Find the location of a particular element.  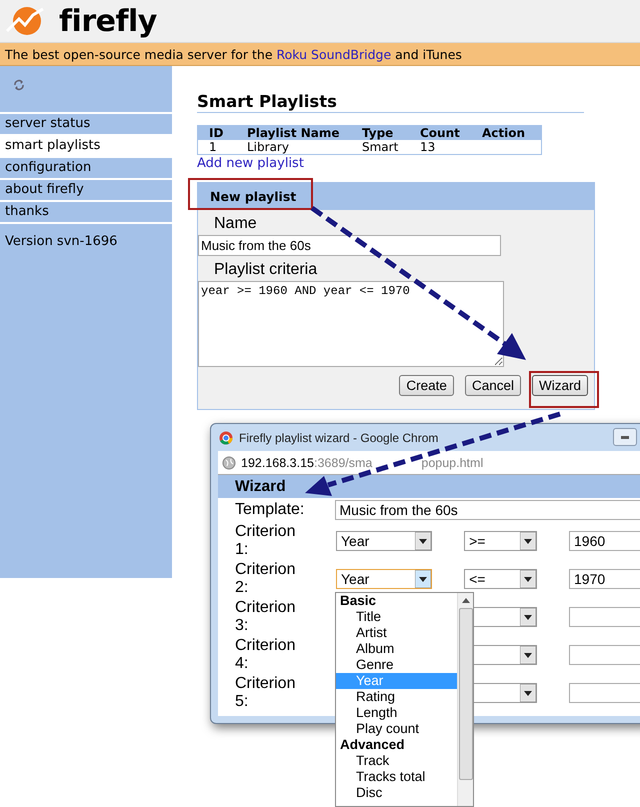

minimize-icon is located at coordinates (625, 437).